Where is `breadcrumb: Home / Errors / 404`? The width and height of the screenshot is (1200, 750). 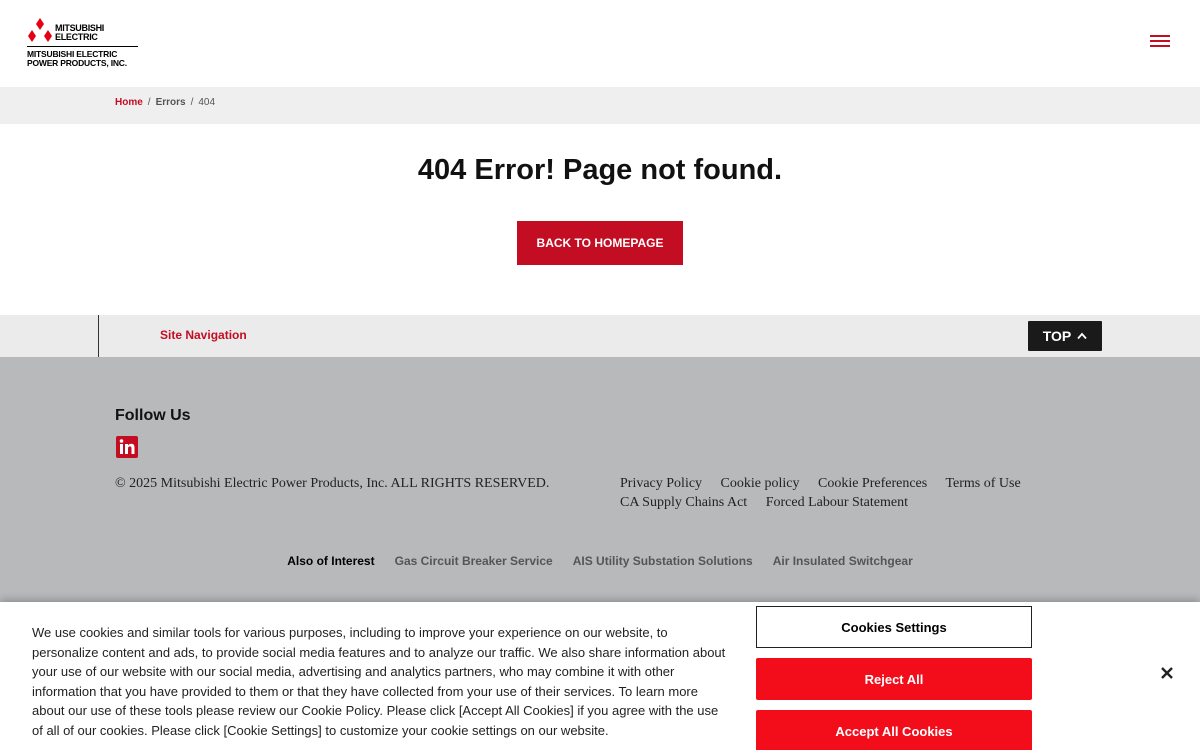 breadcrumb: Home / Errors / 404 is located at coordinates (165, 102).